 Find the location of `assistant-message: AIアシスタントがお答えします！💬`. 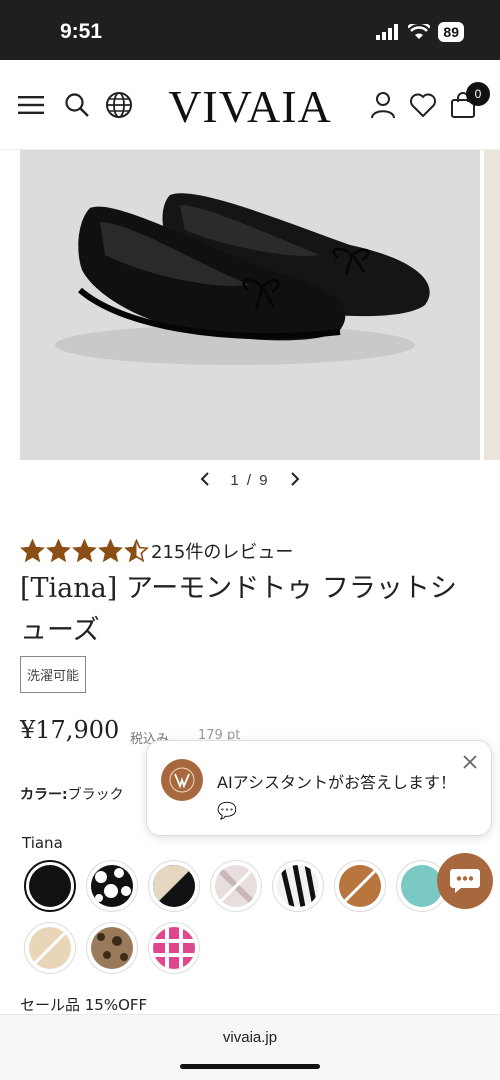

assistant-message: AIアシスタントがお答えします！💬 is located at coordinates (337, 796).